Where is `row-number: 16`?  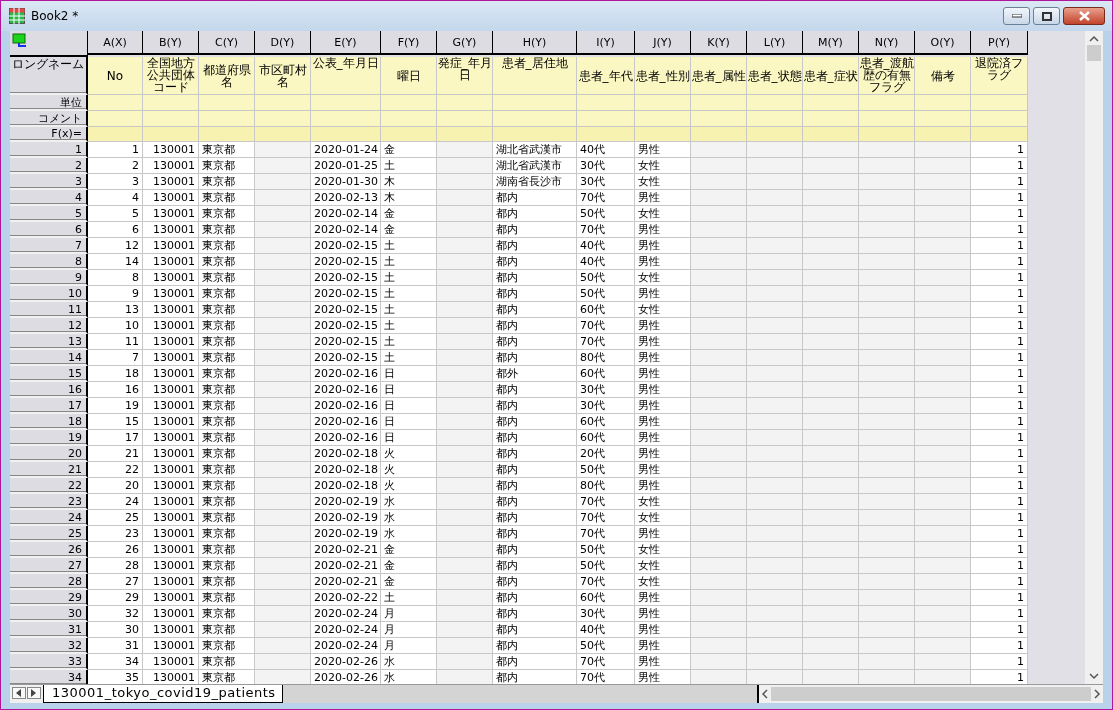 row-number: 16 is located at coordinates (49, 390).